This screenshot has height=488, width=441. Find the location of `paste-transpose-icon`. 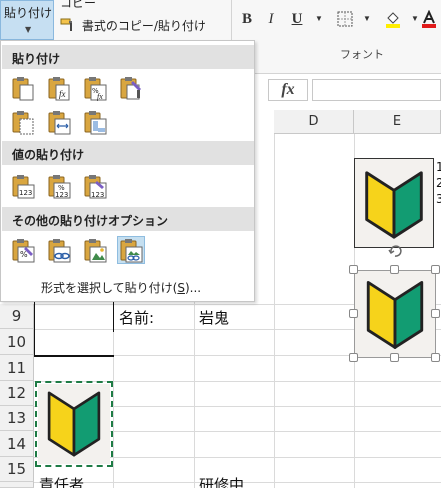

paste-transpose-icon is located at coordinates (95, 122).